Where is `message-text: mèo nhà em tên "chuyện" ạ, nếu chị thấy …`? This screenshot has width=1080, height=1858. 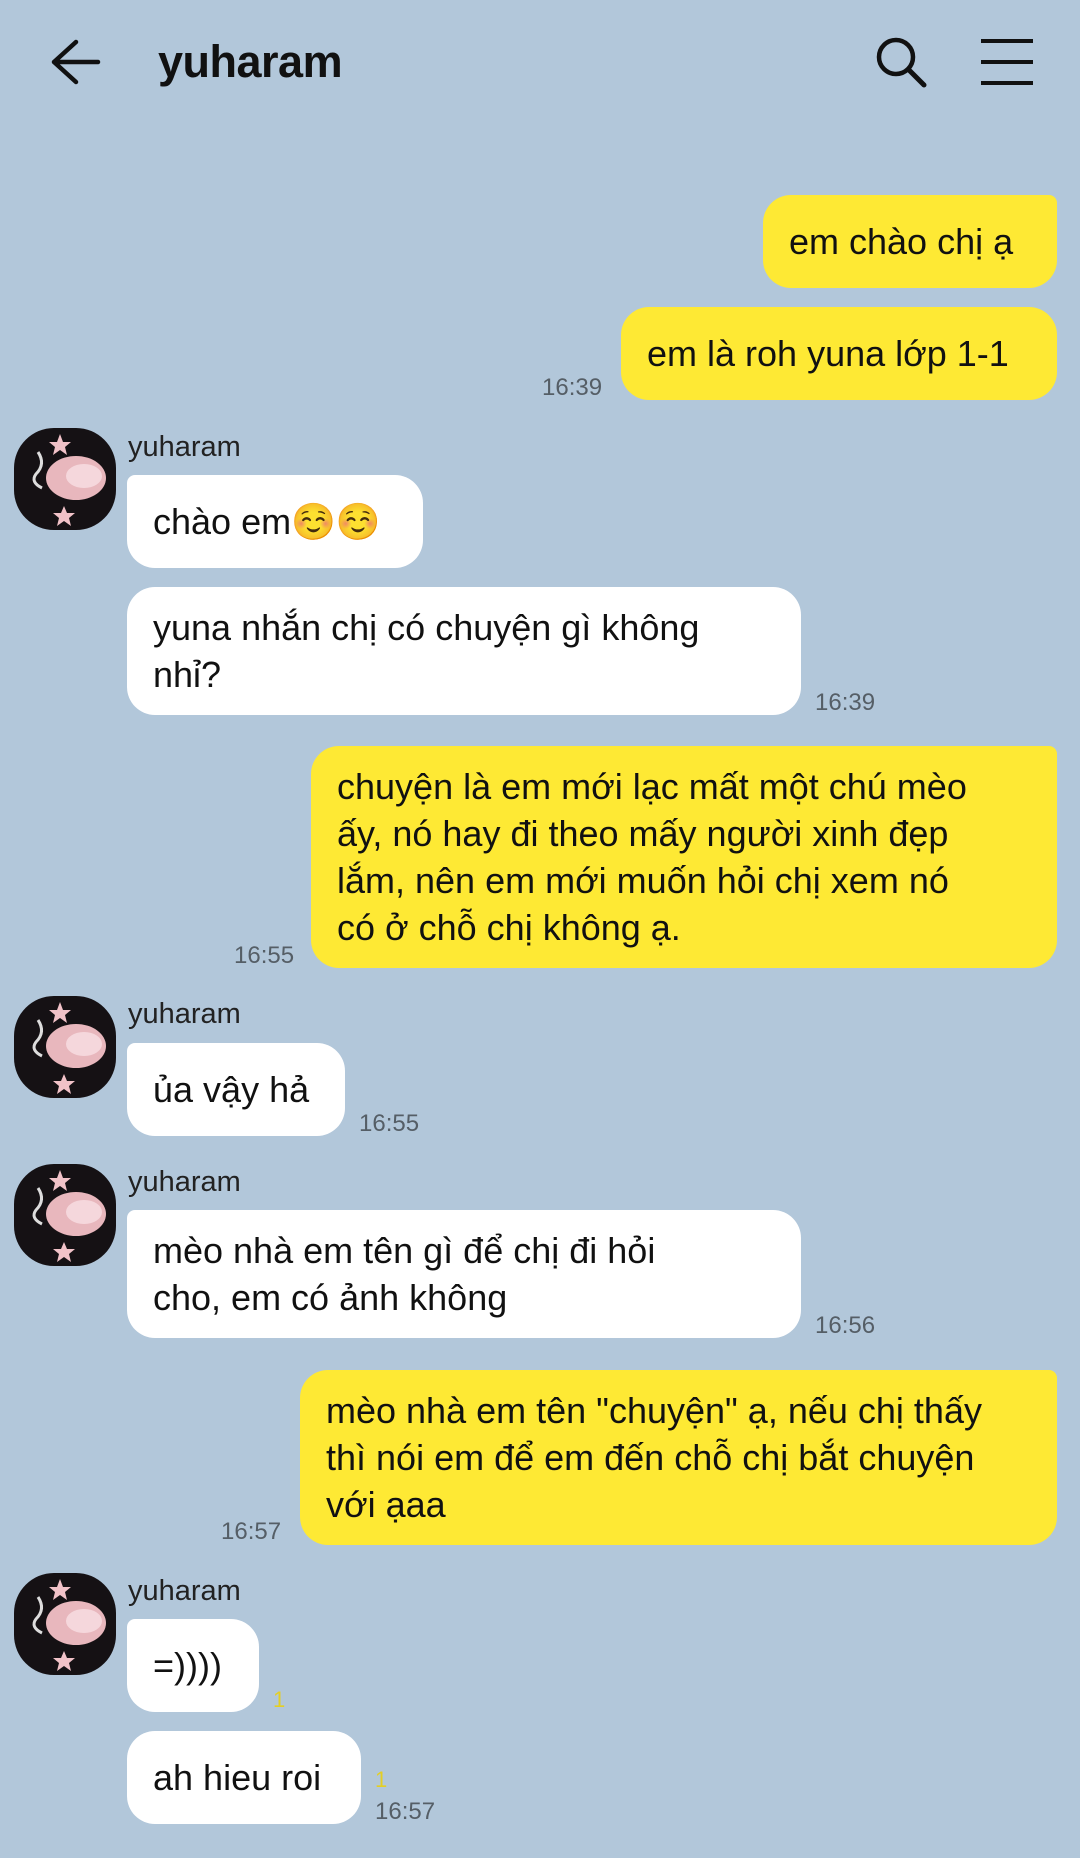
message-text: mèo nhà em tên "chuyện" ạ, nếu chị thấy … is located at coordinates (654, 1457).